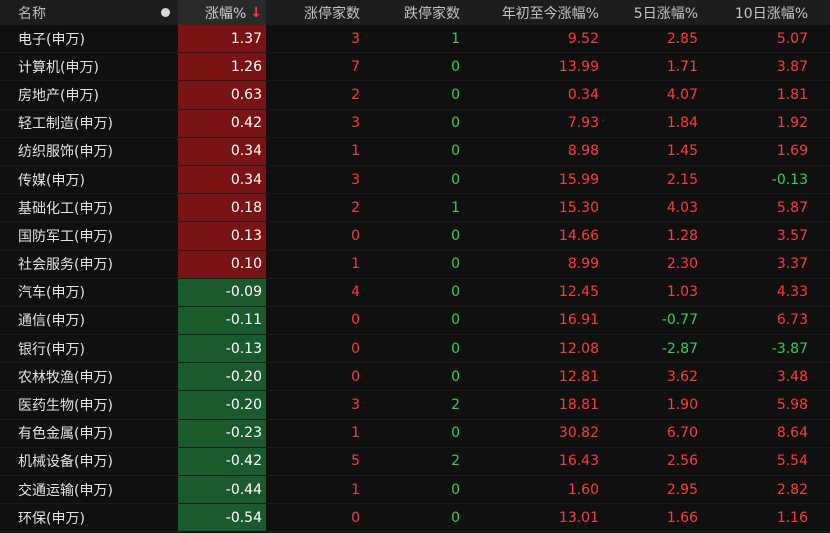  What do you see at coordinates (415, 321) in the screenshot?
I see `table-row: 通信(申万) -0.11 0 0 16.91 -0.77 6.73` at bounding box center [415, 321].